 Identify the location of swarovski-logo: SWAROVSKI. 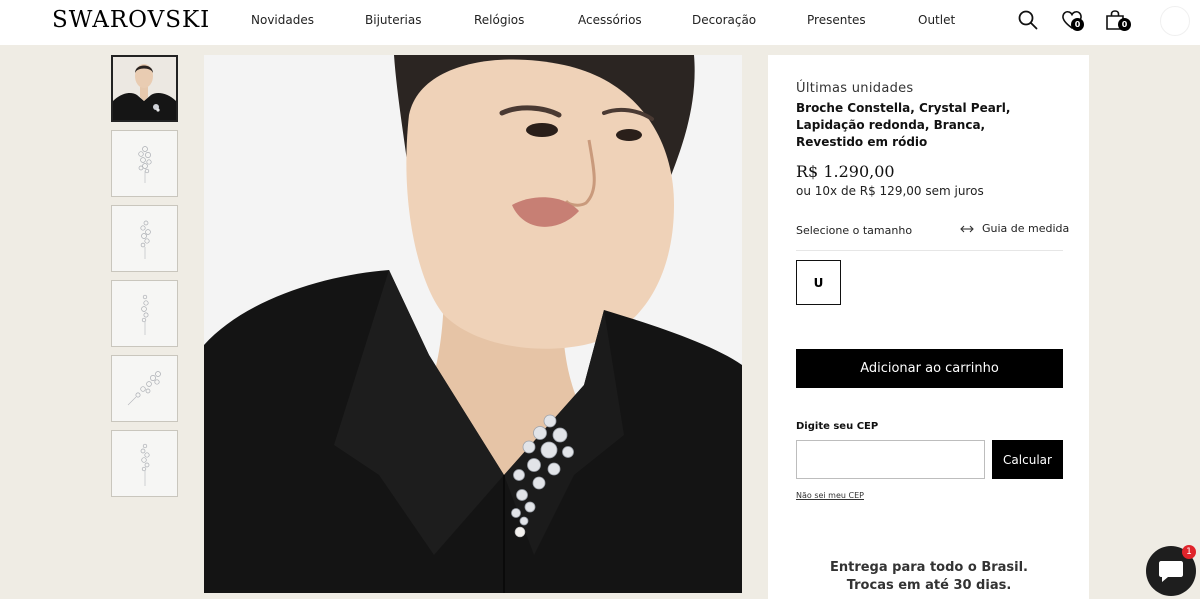
(131, 20).